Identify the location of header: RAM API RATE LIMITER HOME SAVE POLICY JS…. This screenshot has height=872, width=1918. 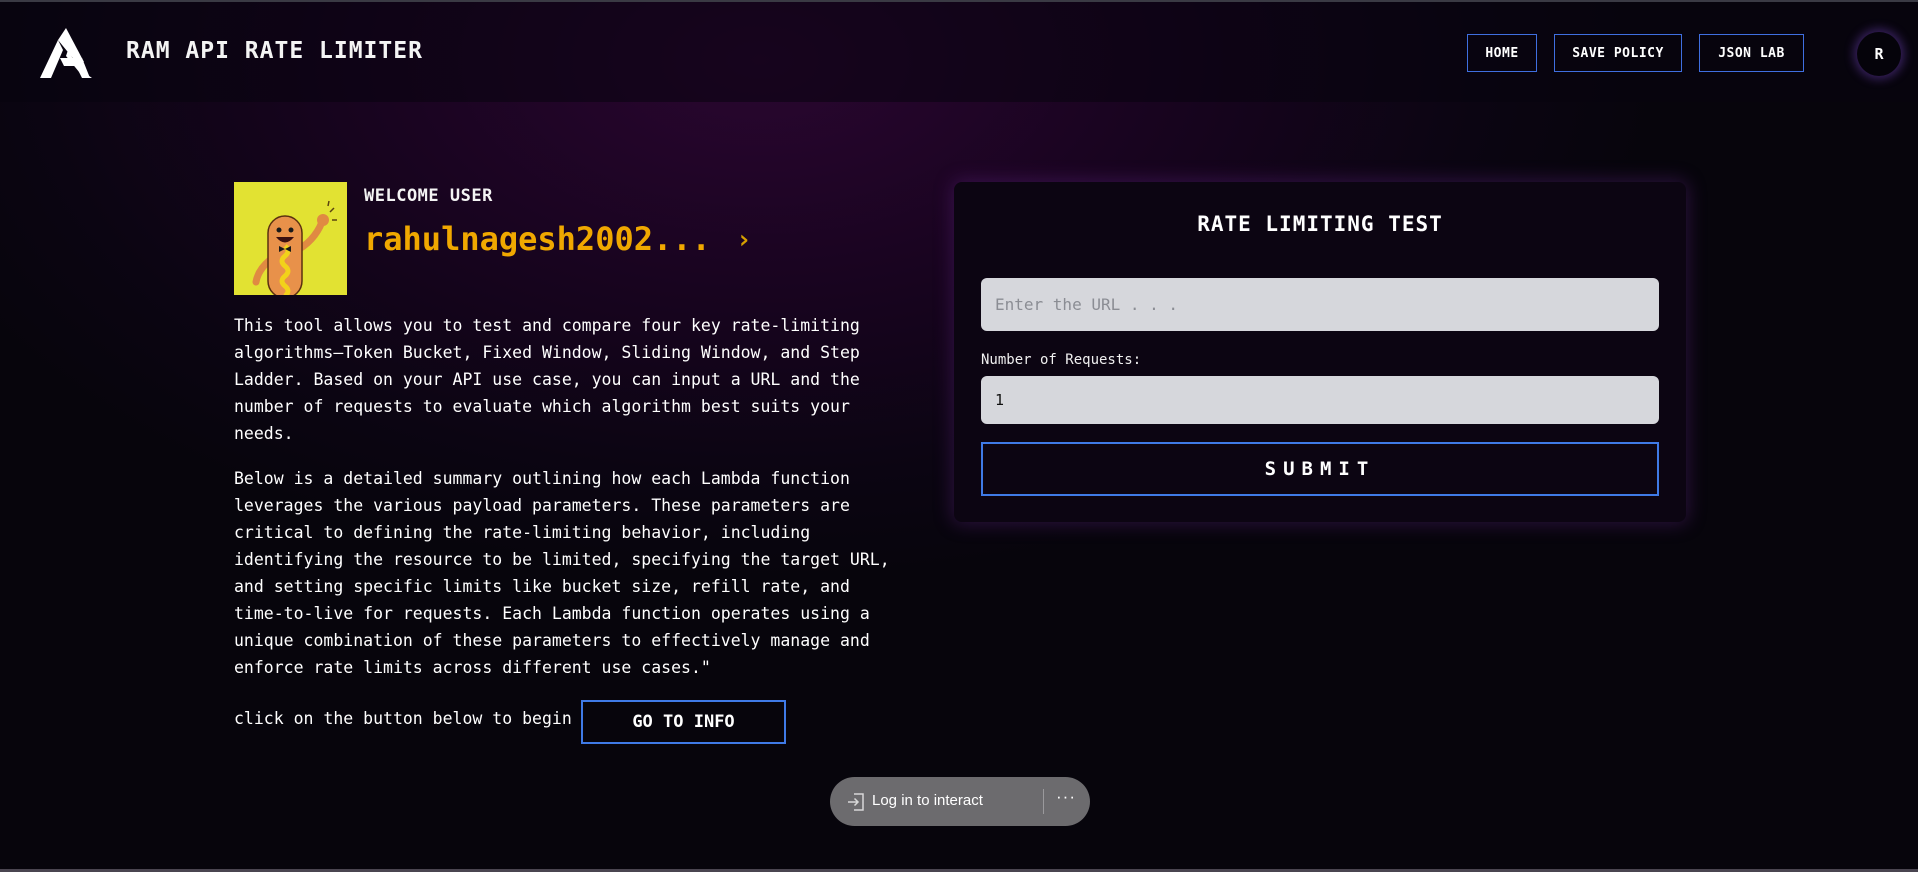
(959, 52).